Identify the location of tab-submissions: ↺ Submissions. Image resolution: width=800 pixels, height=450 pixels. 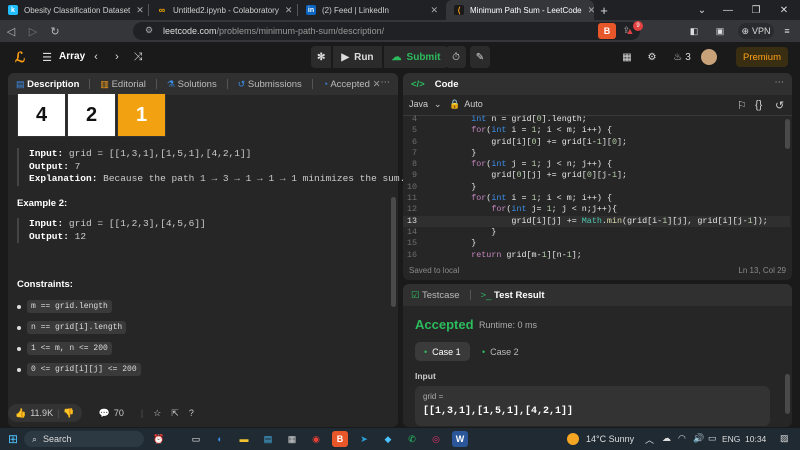
(270, 84).